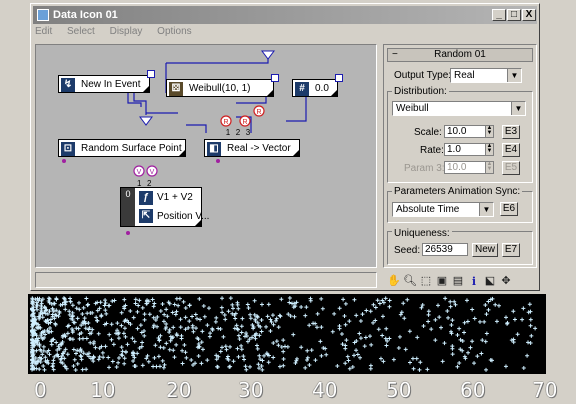 The image size is (576, 404). I want to click on node-random-surface-point: ⊡ Random Surface Point, so click(122, 148).